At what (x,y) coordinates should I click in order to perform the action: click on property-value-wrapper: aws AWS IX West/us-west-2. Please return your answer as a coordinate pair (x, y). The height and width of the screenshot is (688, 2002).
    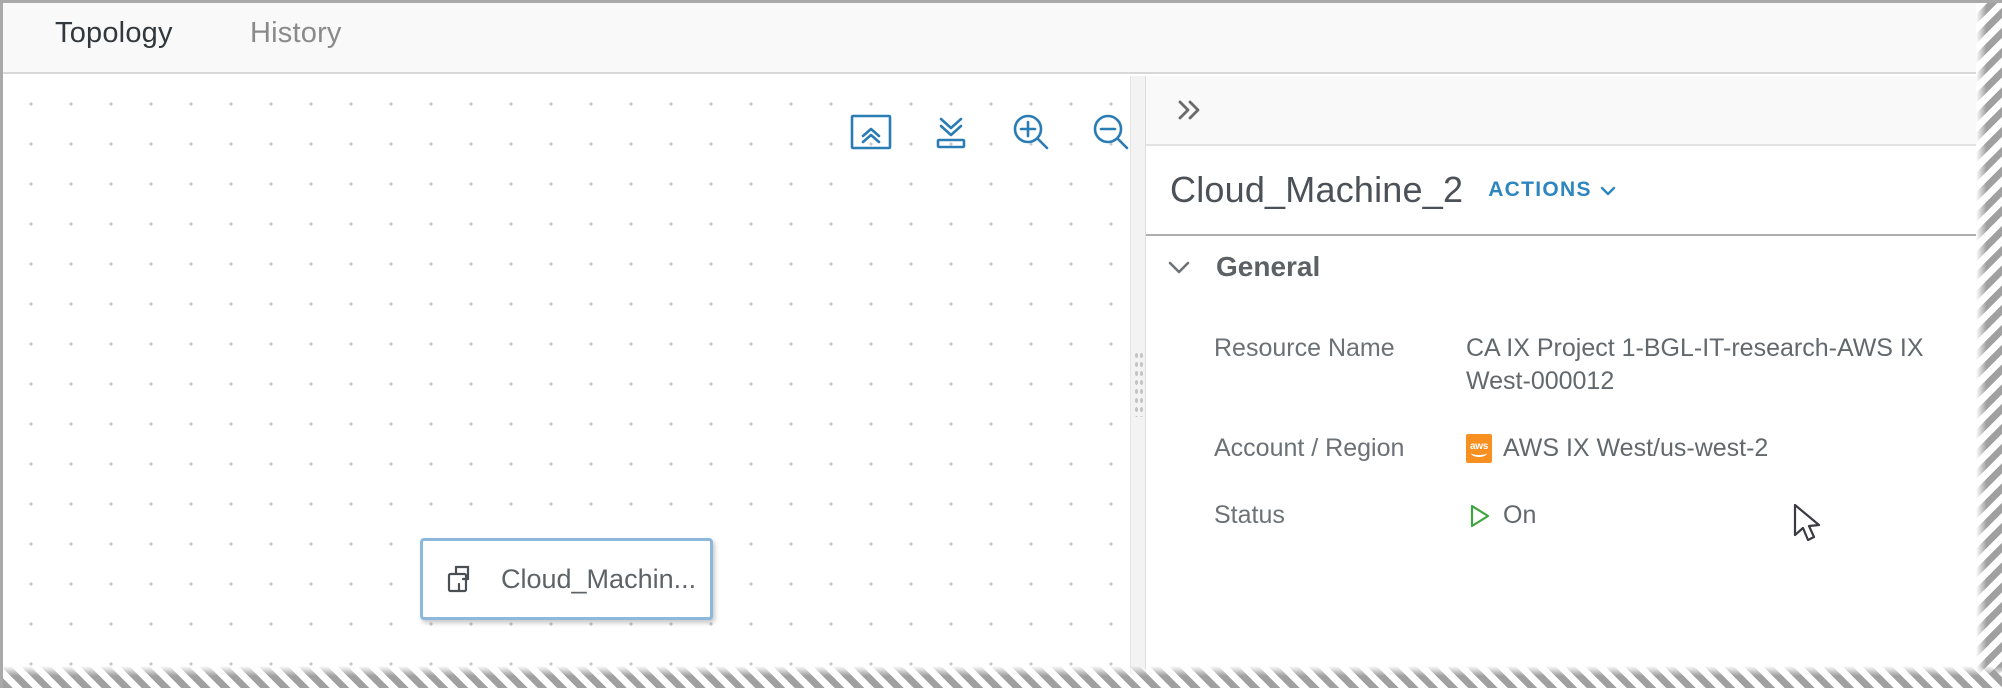
    Looking at the image, I should click on (1617, 448).